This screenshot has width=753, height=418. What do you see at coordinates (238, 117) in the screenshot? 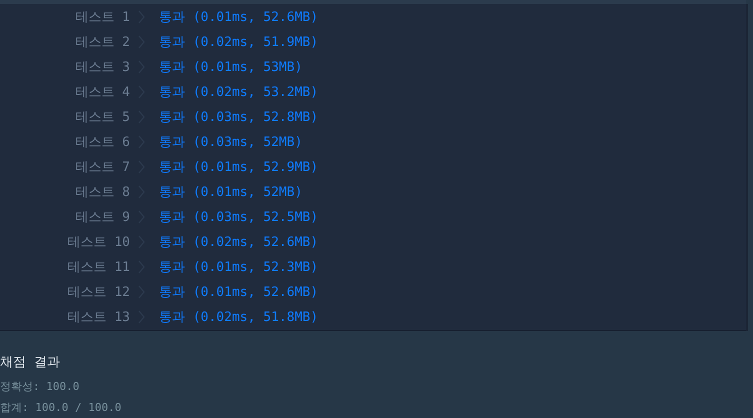
I see `test-result: 통과 (0.03ms, 52.8MB)` at bounding box center [238, 117].